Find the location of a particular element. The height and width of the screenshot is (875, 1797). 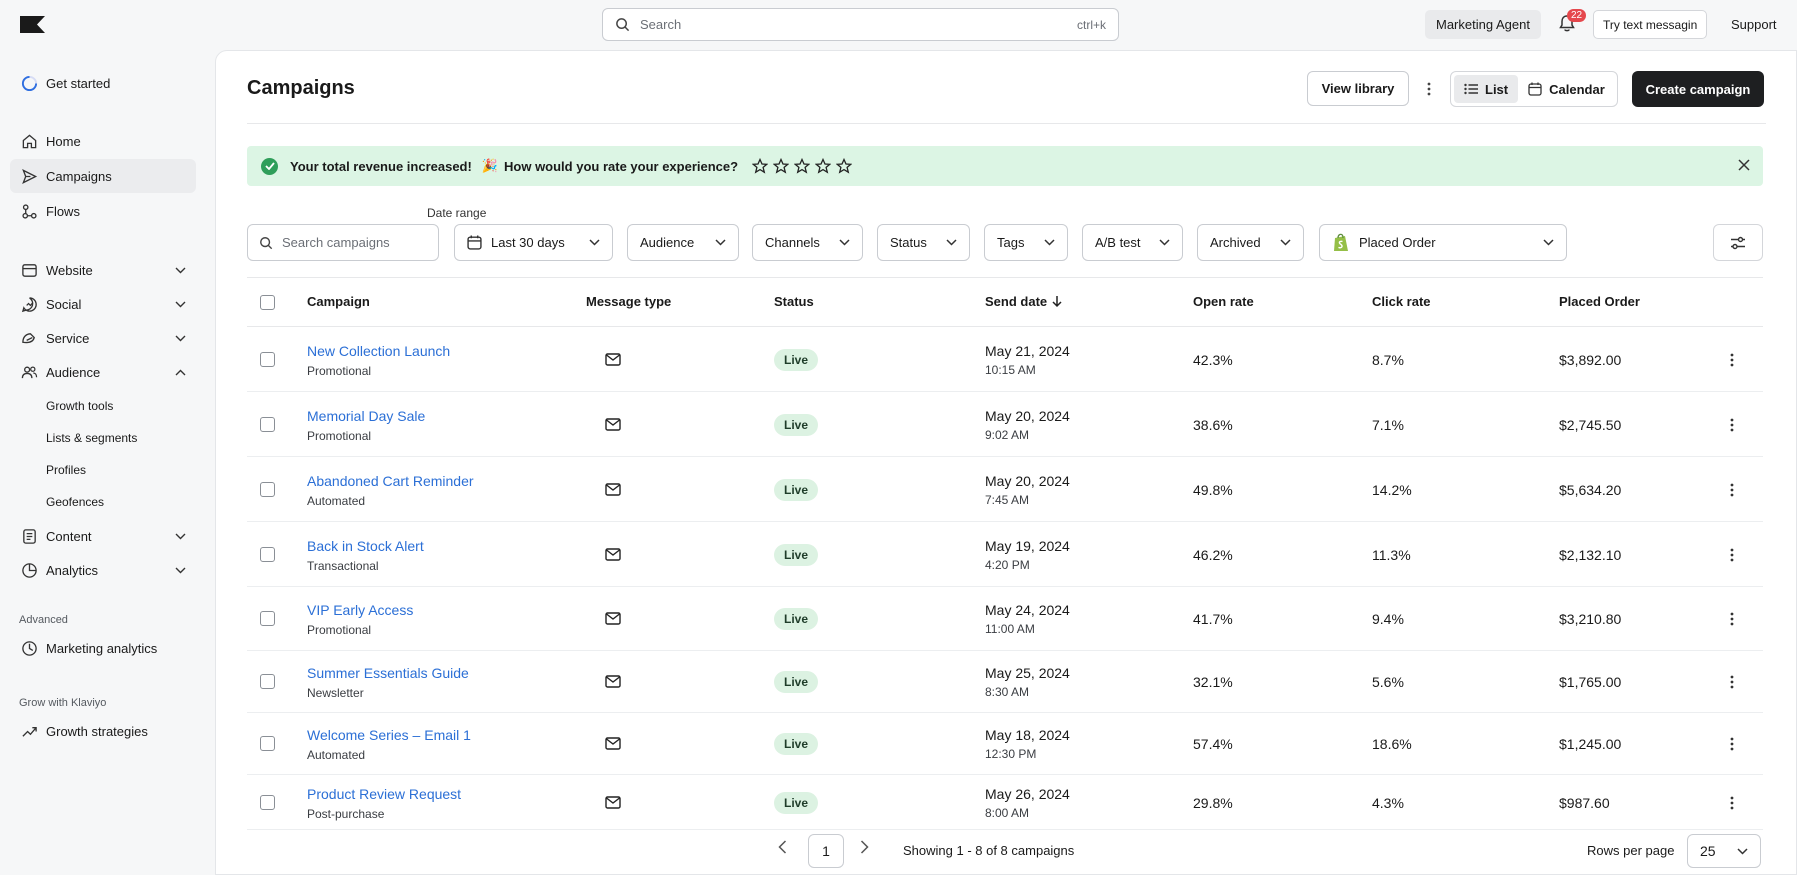

column-header-message-type: Message type is located at coordinates (628, 301).